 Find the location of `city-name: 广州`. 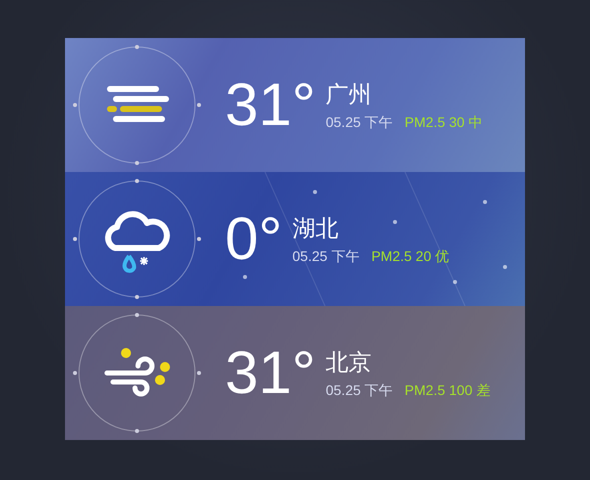

city-name: 广州 is located at coordinates (349, 95).